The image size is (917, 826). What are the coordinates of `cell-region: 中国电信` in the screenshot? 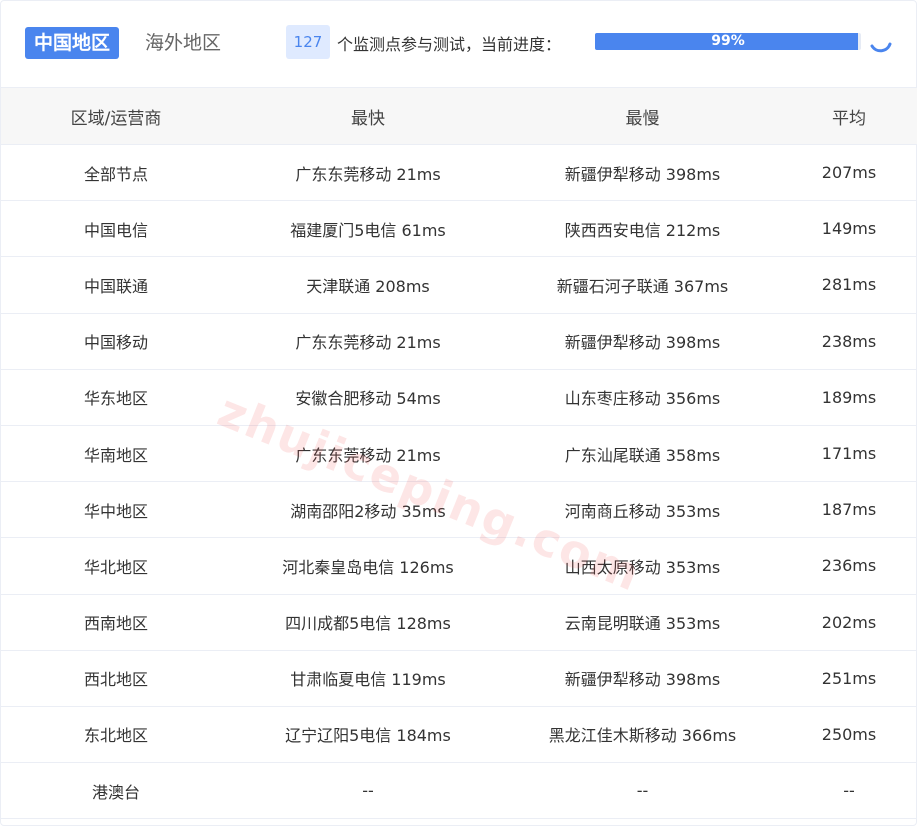 It's located at (115, 230).